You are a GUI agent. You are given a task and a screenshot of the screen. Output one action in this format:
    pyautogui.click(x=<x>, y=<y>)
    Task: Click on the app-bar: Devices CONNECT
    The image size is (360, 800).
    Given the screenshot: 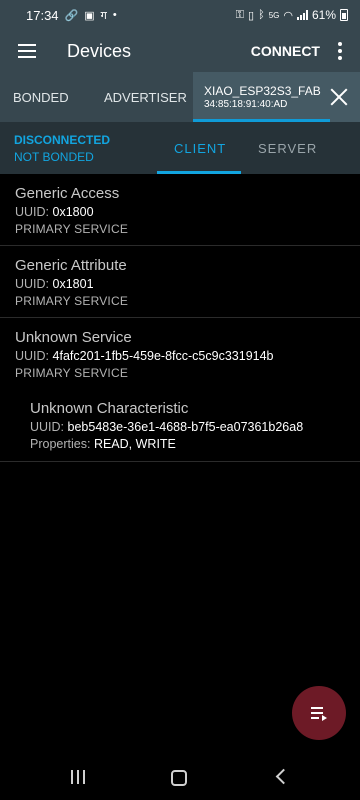 What is the action you would take?
    pyautogui.click(x=180, y=51)
    